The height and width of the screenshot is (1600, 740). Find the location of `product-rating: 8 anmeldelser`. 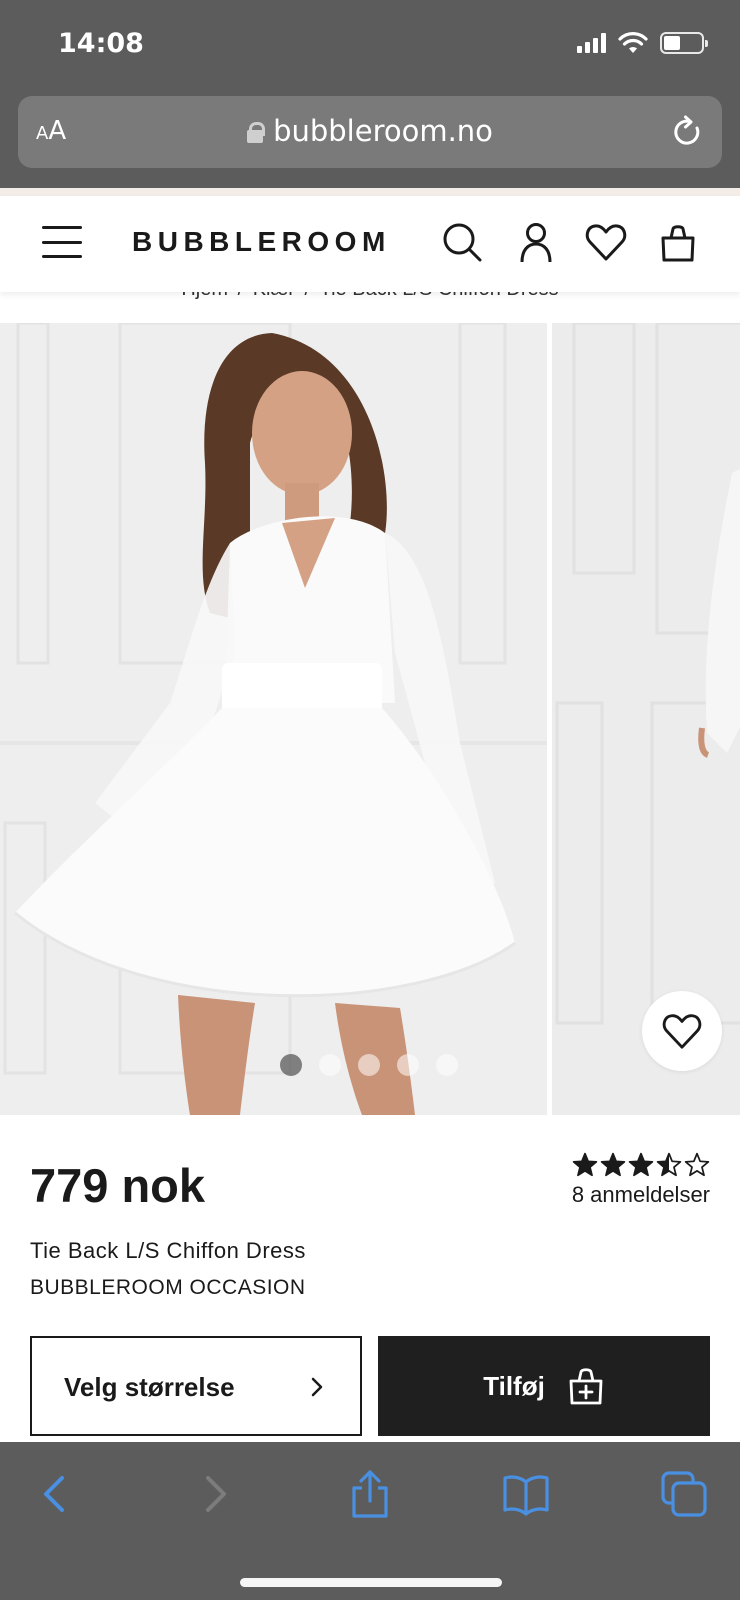

product-rating: 8 anmeldelser is located at coordinates (641, 1180).